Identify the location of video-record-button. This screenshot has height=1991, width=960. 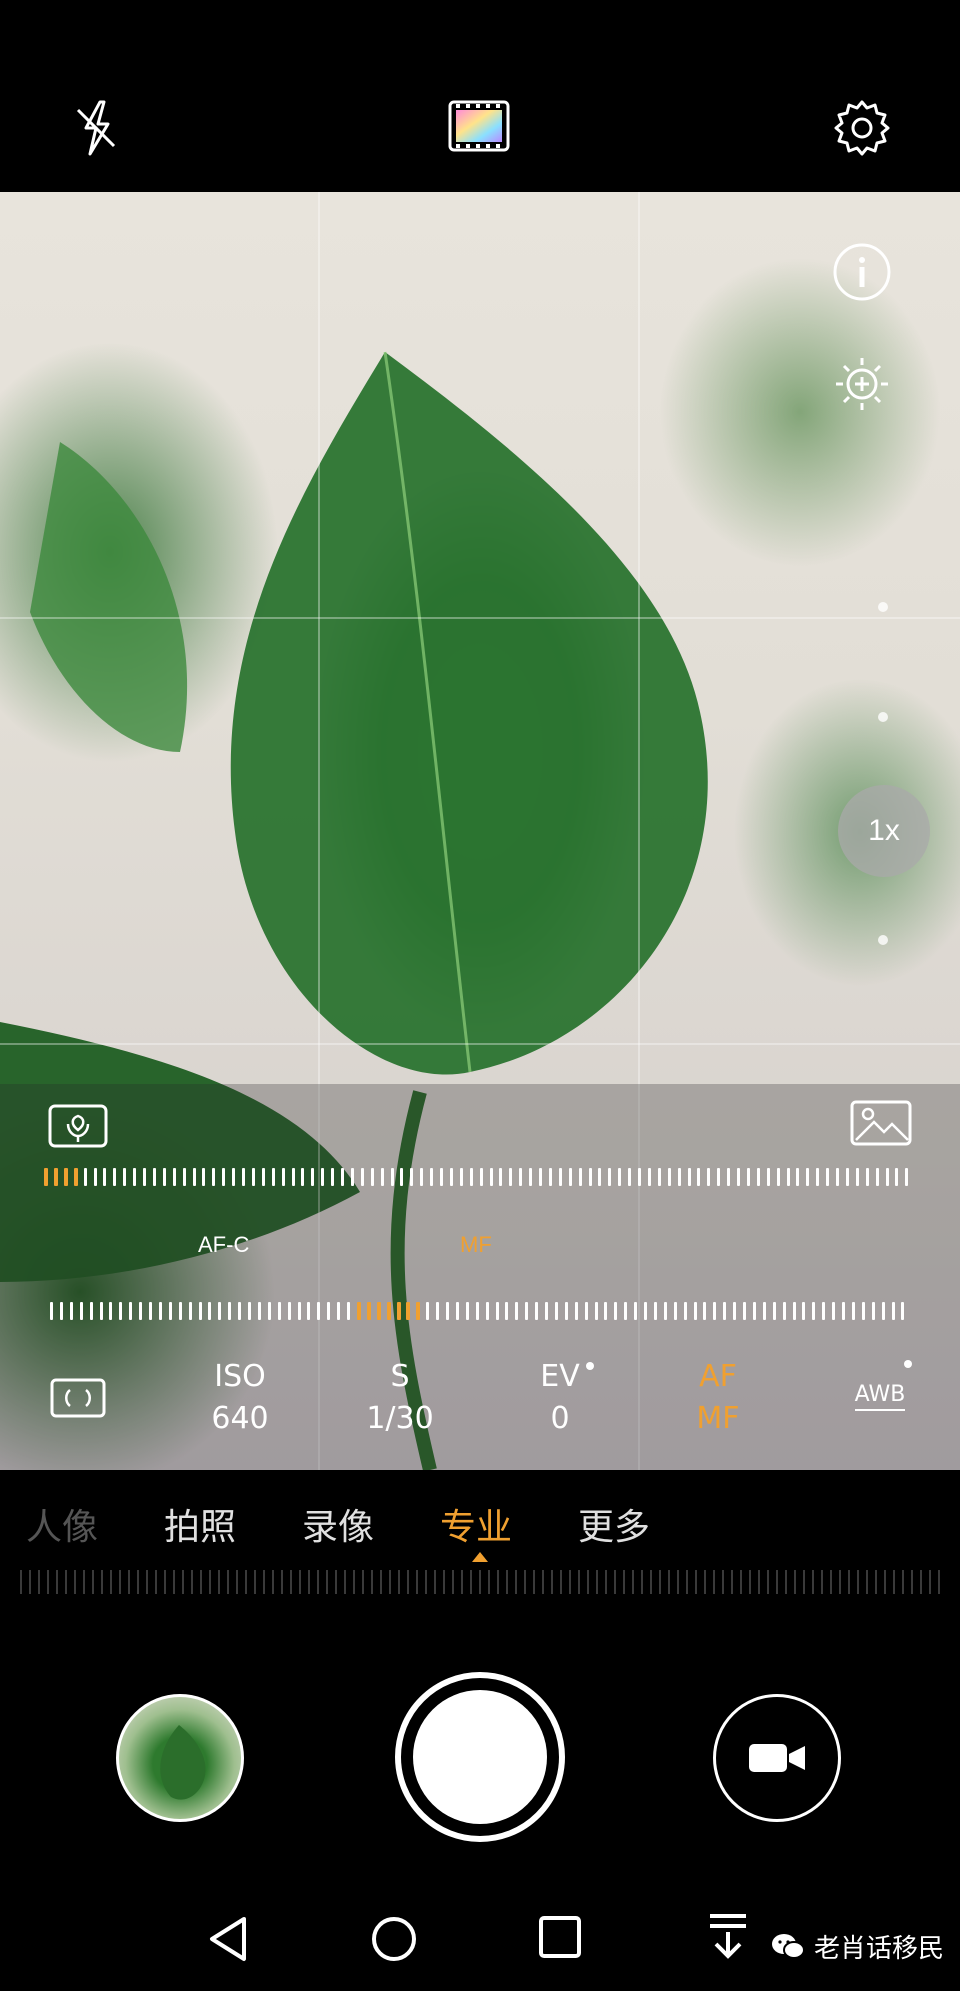
(777, 1758).